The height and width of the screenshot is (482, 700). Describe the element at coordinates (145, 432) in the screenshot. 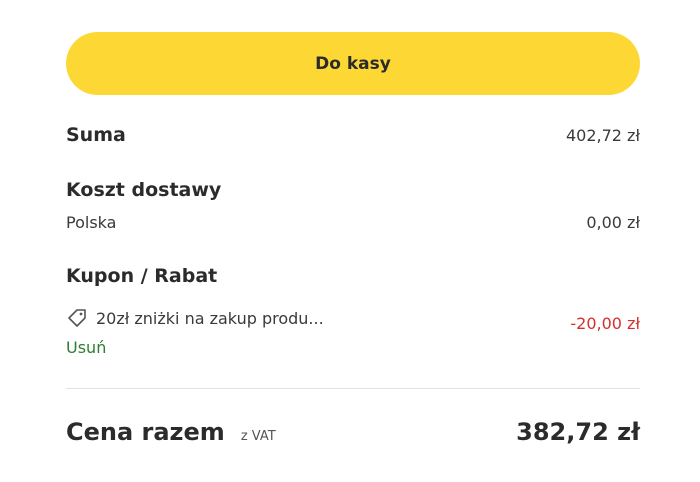

I see `total-label: Cena razem` at that location.